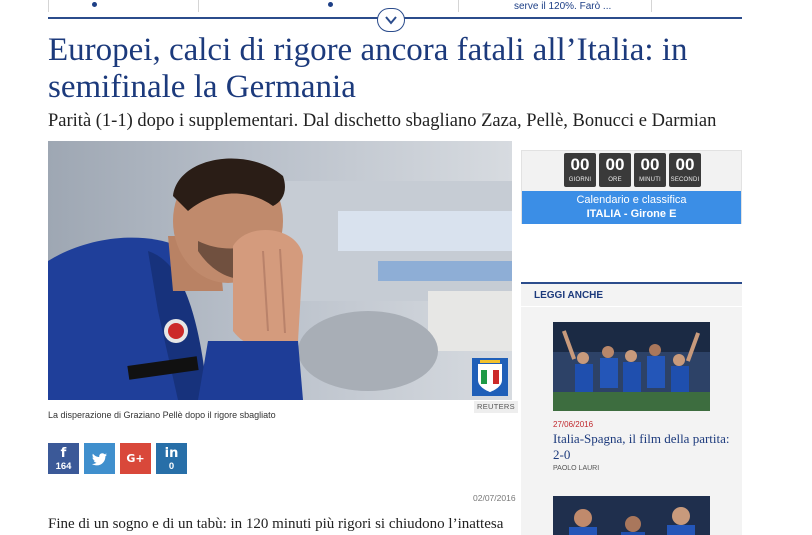 The height and width of the screenshot is (535, 812). What do you see at coordinates (650, 164) in the screenshot?
I see `countdown-minutes-value: 00` at bounding box center [650, 164].